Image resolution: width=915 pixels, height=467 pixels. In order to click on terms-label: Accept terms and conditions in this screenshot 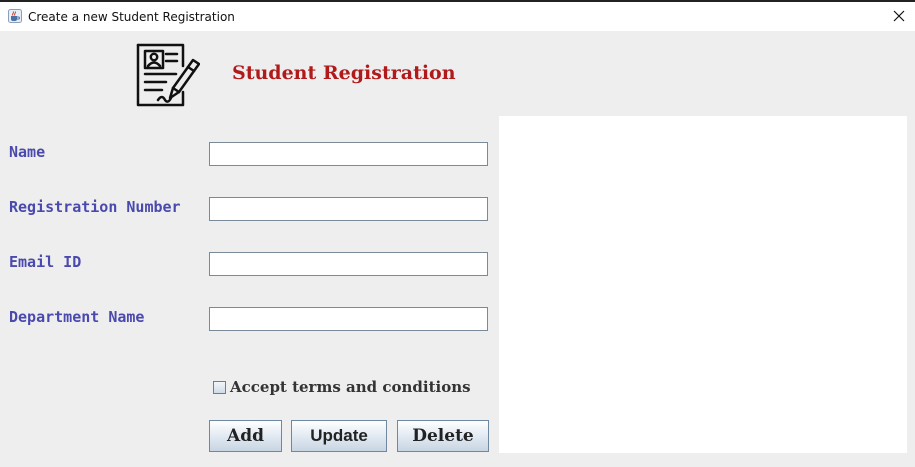, I will do `click(350, 387)`.